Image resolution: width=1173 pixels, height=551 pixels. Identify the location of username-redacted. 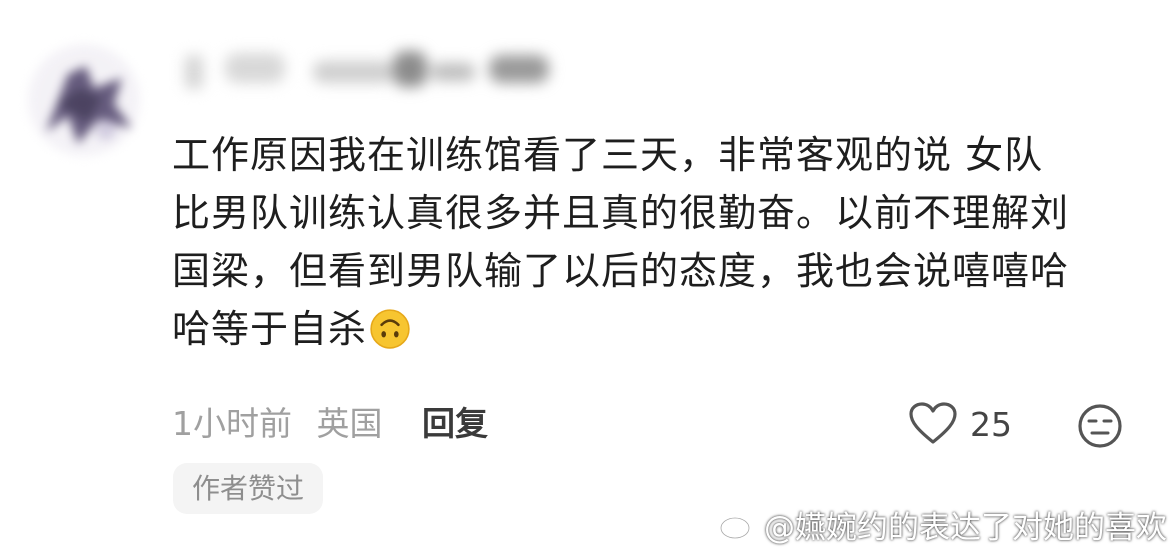
(370, 70).